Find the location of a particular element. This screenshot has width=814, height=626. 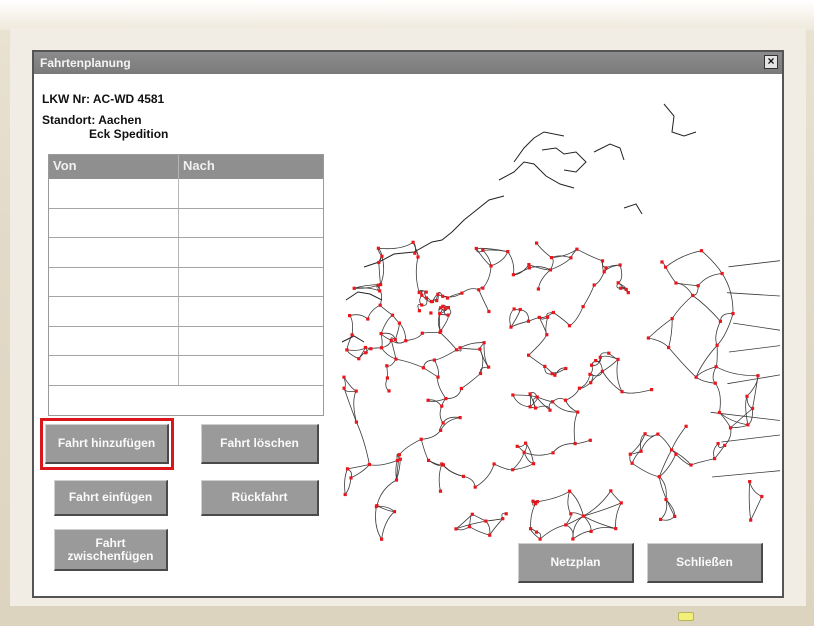

insert-between-trip-button: Fahrt zwischenfügen is located at coordinates (111, 550).